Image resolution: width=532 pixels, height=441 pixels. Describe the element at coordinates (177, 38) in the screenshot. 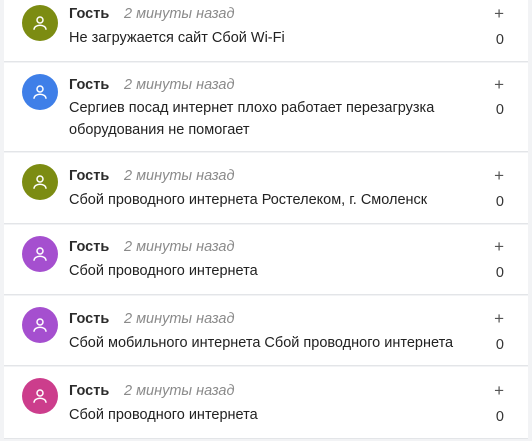

I see `post-text: Не загружается сайт Сбой Wi-Fi` at that location.